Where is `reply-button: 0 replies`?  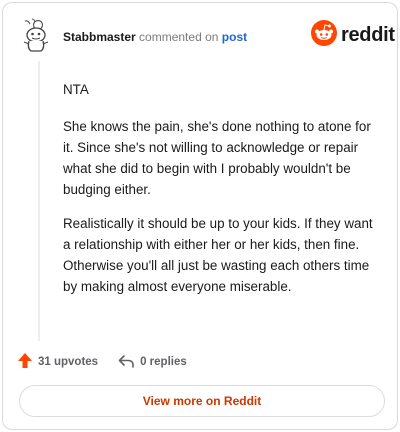
reply-button: 0 replies is located at coordinates (152, 362).